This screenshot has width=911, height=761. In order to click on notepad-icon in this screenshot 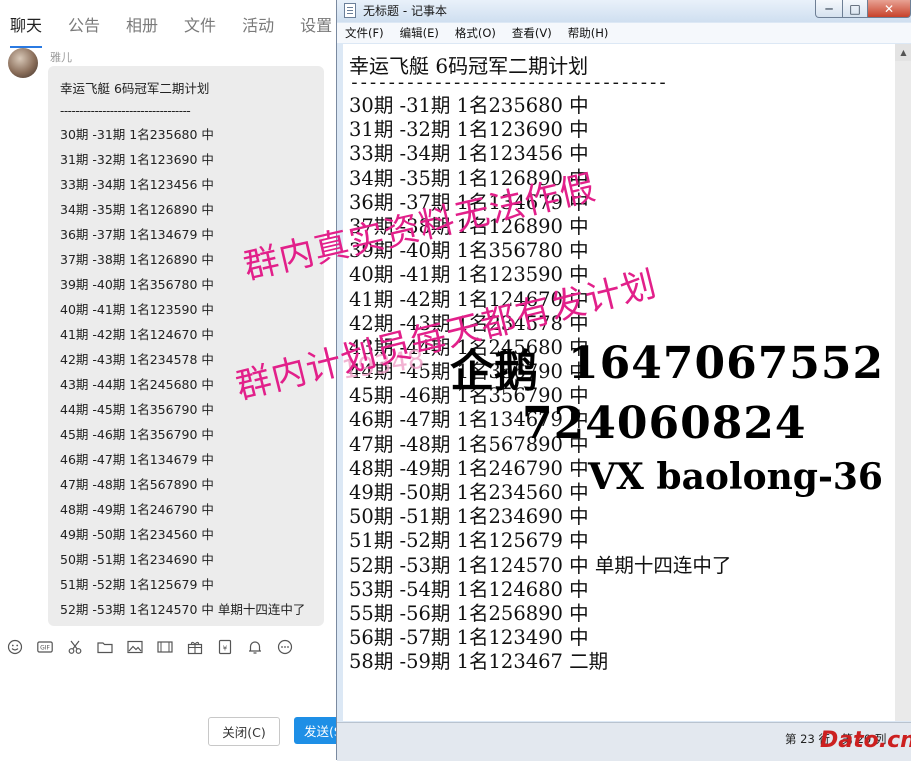, I will do `click(350, 10)`.